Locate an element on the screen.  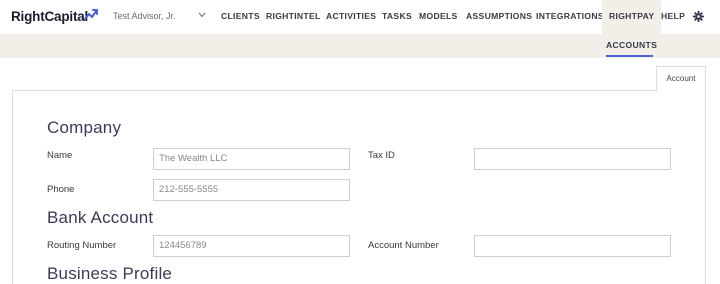
chevron-down-icon is located at coordinates (202, 15).